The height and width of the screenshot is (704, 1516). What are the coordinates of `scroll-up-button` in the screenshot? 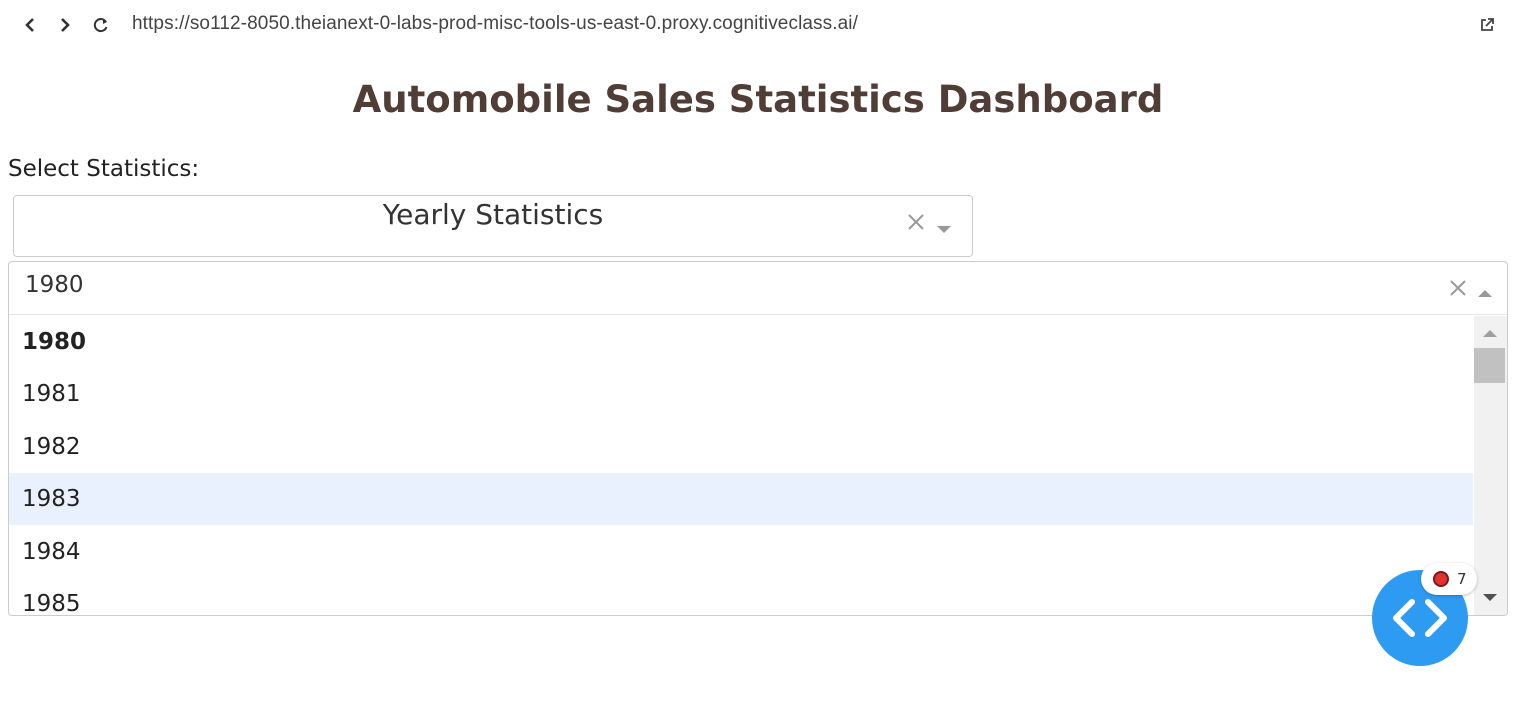 It's located at (1490, 335).